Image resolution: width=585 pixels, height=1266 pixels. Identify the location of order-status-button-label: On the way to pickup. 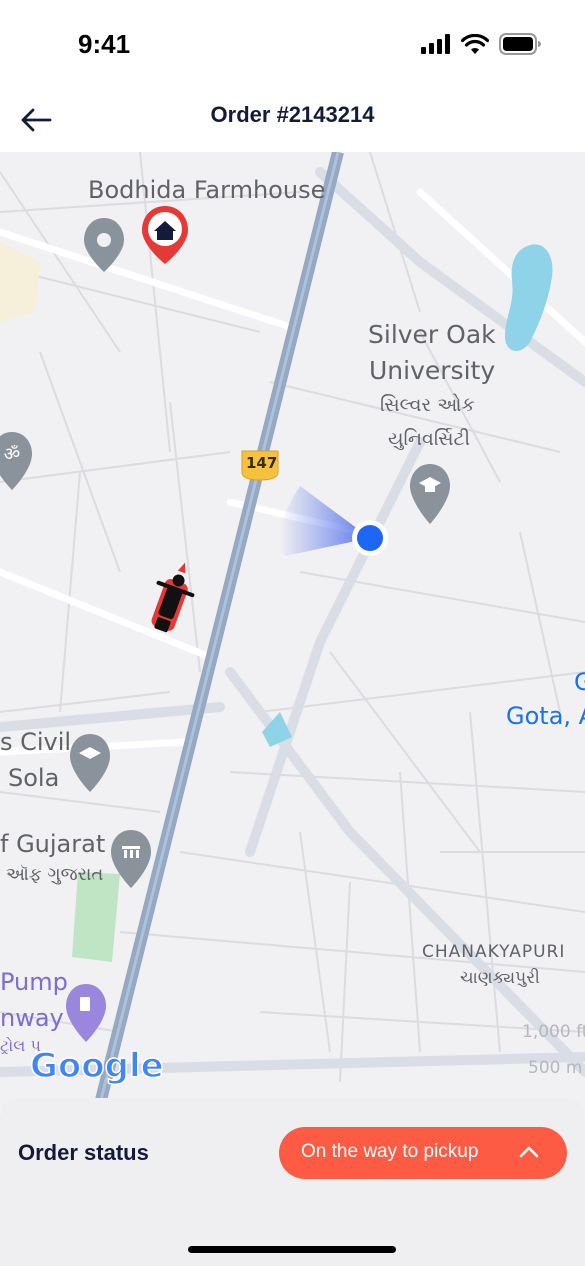
(390, 1151).